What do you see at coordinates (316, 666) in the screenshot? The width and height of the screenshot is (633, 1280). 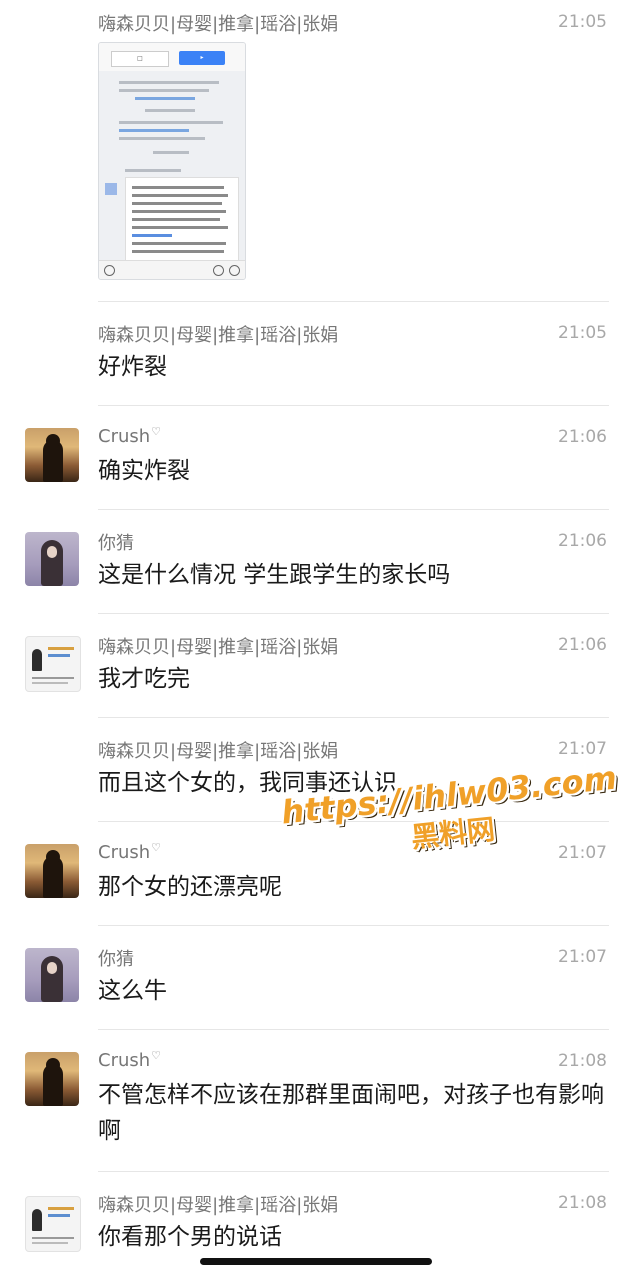 I see `message-item: 嗨森贝贝|母婴|推拿|瑶浴|张娟 21:06 我才吃完` at bounding box center [316, 666].